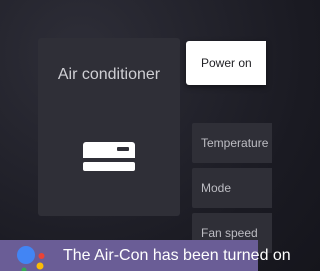  What do you see at coordinates (177, 255) in the screenshot?
I see `assistant-message: The Air-Con has been turned on` at bounding box center [177, 255].